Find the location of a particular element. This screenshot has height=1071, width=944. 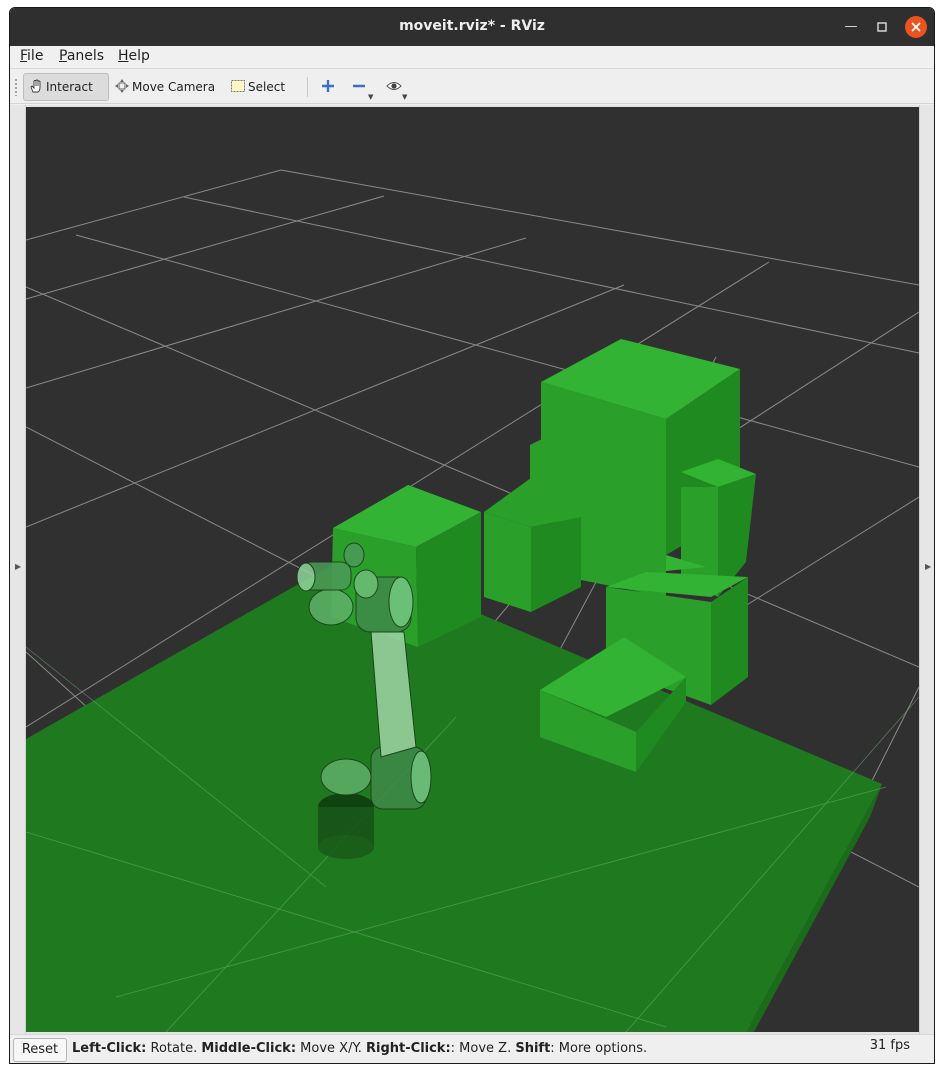

close-icon is located at coordinates (916, 27).